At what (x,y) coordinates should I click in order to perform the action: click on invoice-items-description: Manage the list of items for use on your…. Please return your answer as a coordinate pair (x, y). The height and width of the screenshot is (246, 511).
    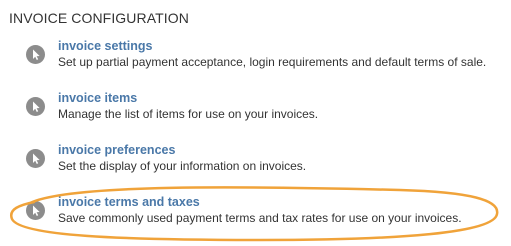
    Looking at the image, I should click on (188, 114).